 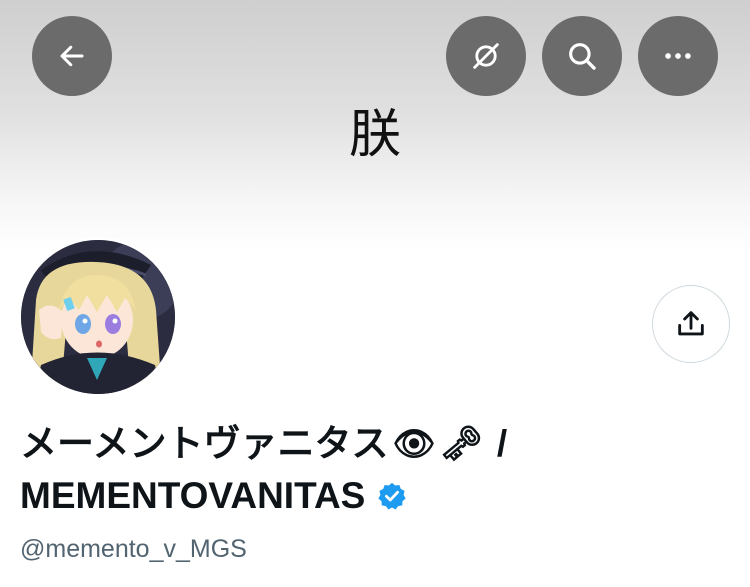 What do you see at coordinates (133, 549) in the screenshot?
I see `user-handle: @memento_v_MGS` at bounding box center [133, 549].